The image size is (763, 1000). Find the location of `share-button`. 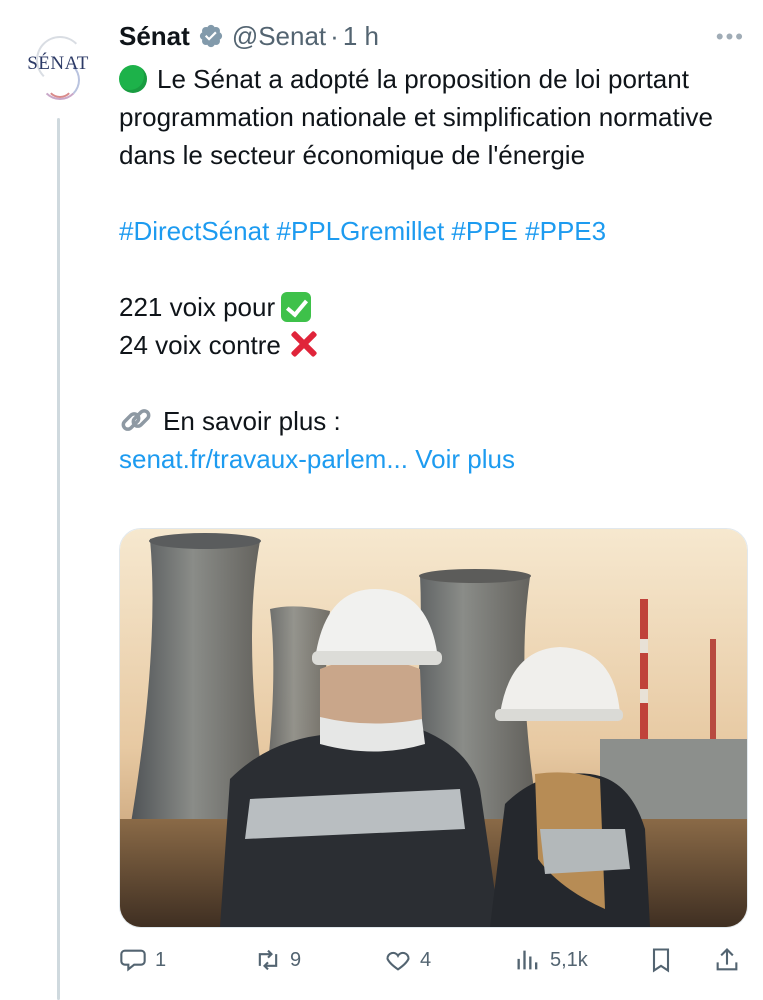

share-button is located at coordinates (731, 960).